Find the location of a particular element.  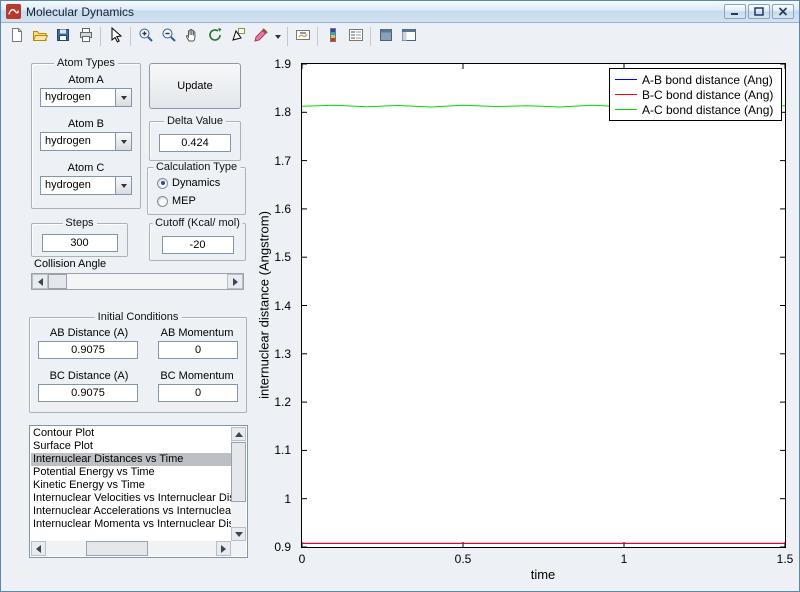

pan-icon is located at coordinates (192, 36).